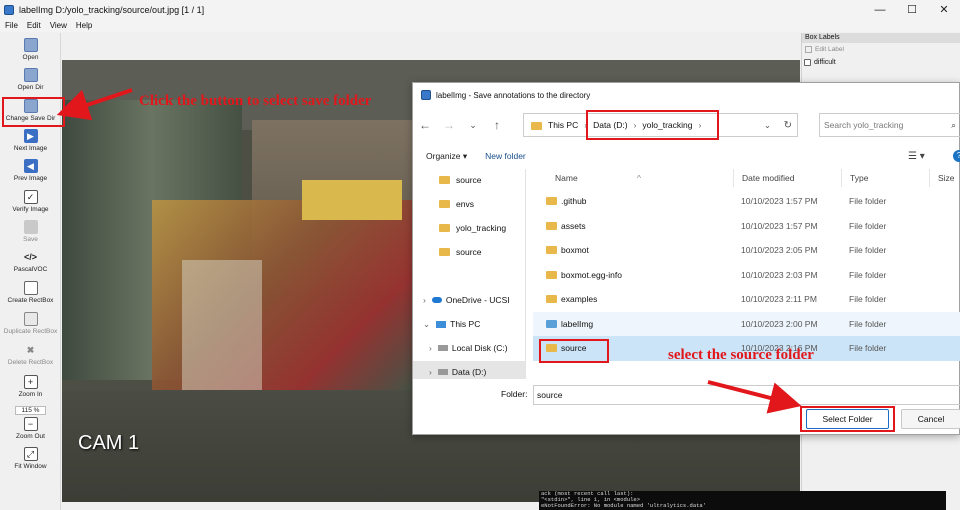 The height and width of the screenshot is (510, 960). I want to click on menu-file: File, so click(11, 25).